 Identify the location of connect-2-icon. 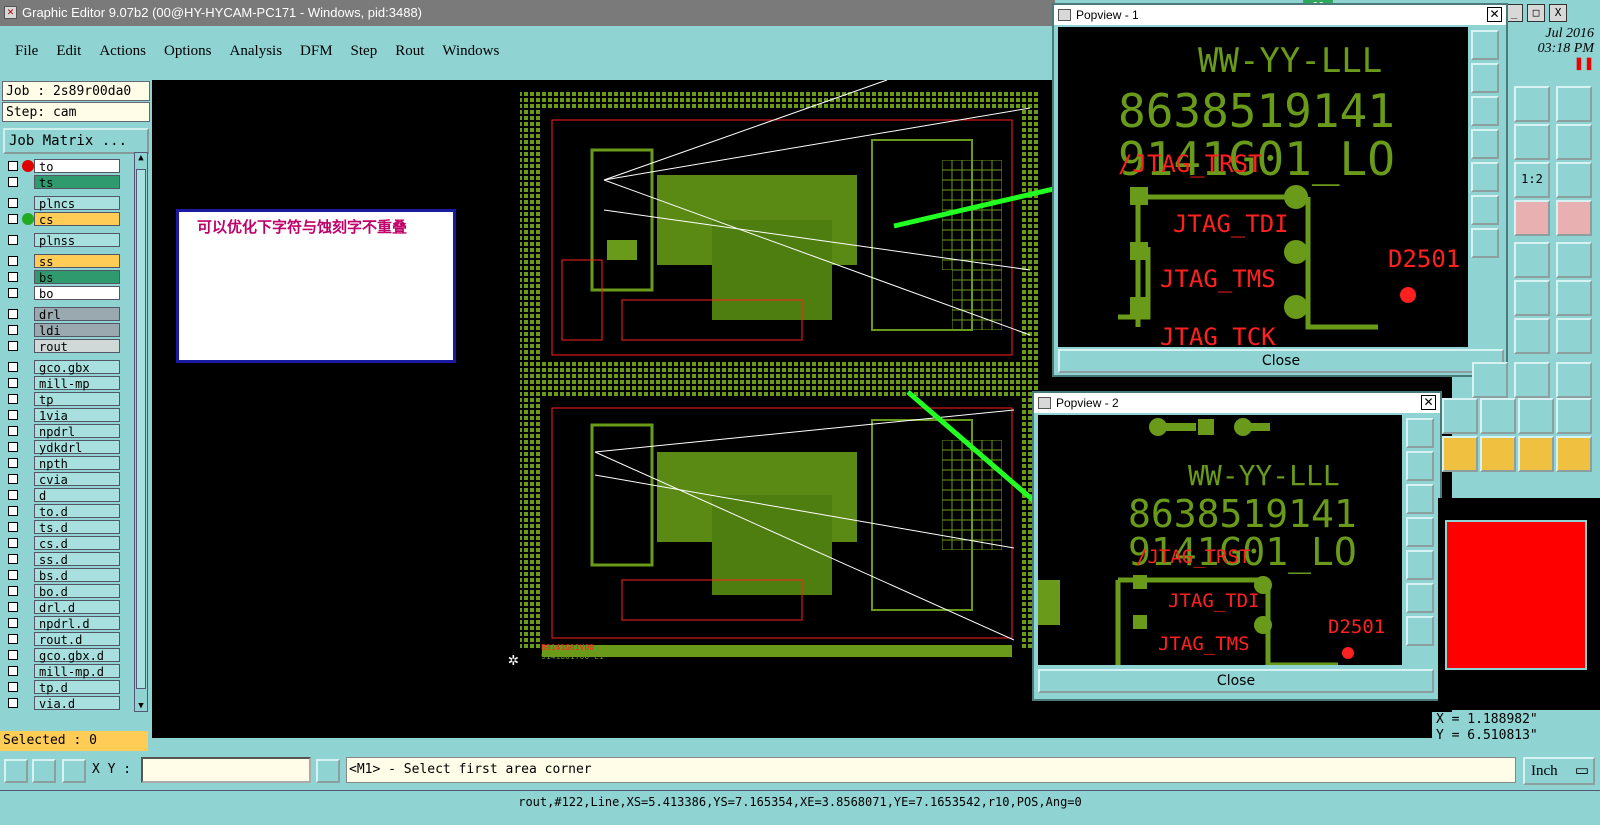
(1574, 298).